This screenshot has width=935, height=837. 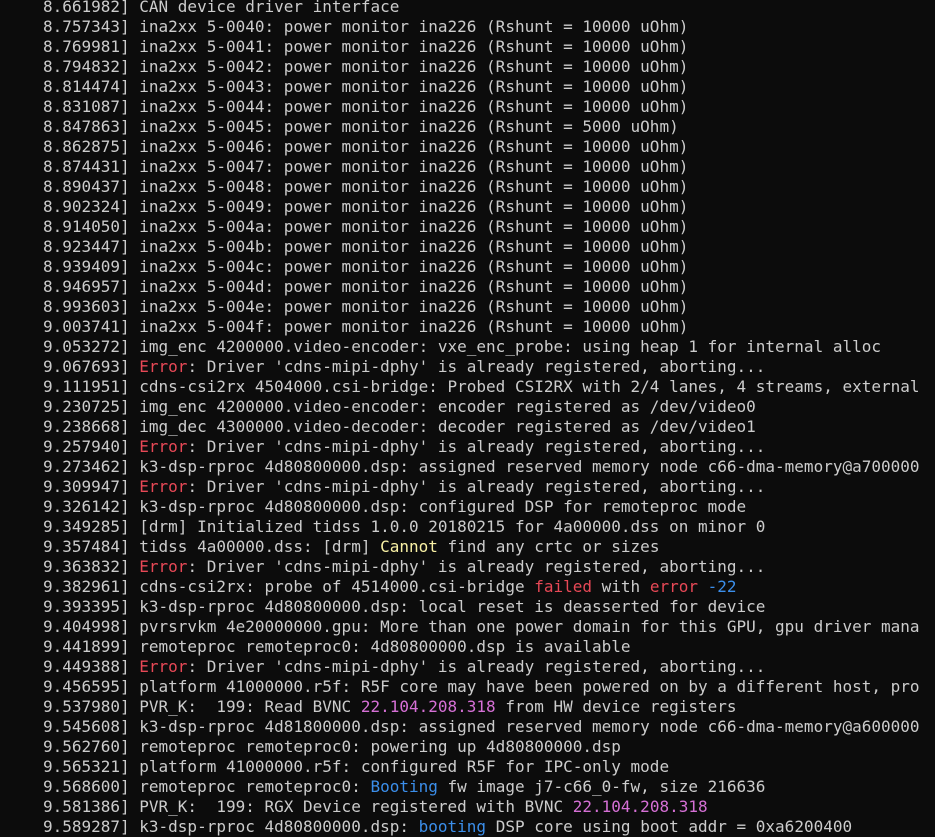 What do you see at coordinates (81, 226) in the screenshot?
I see `log-timestamp: 8.914050` at bounding box center [81, 226].